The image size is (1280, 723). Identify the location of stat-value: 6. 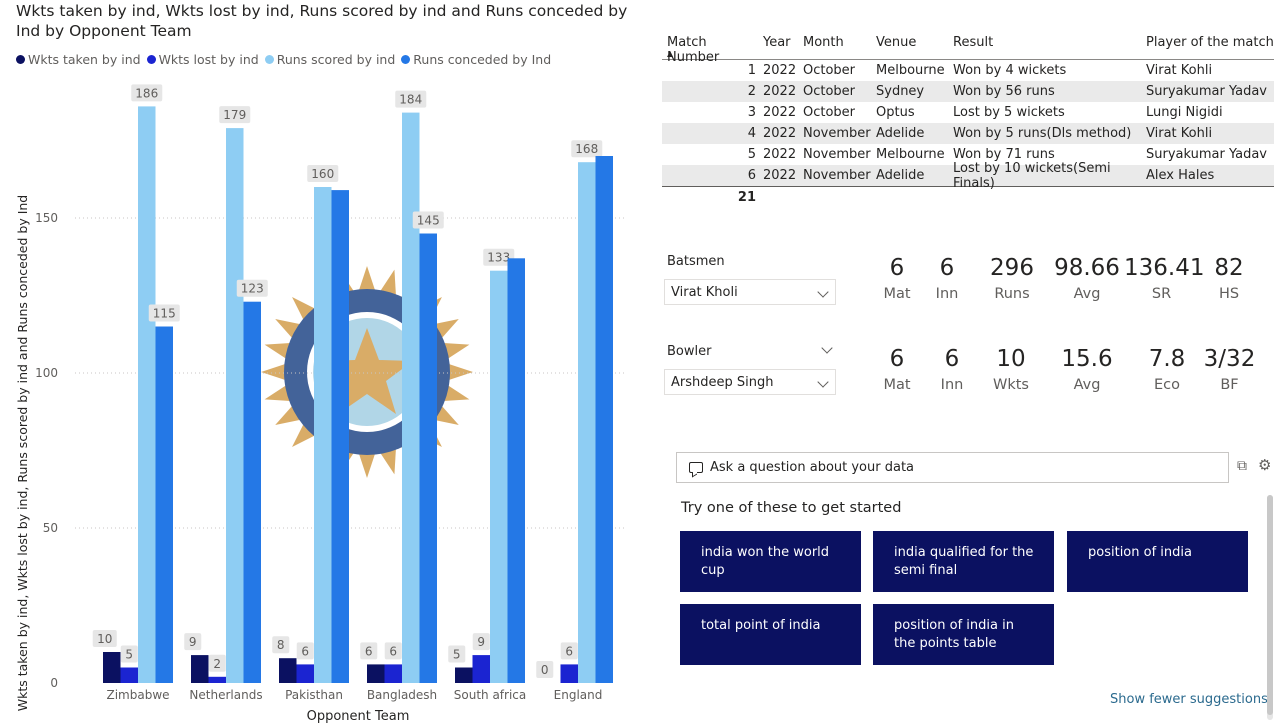
(952, 359).